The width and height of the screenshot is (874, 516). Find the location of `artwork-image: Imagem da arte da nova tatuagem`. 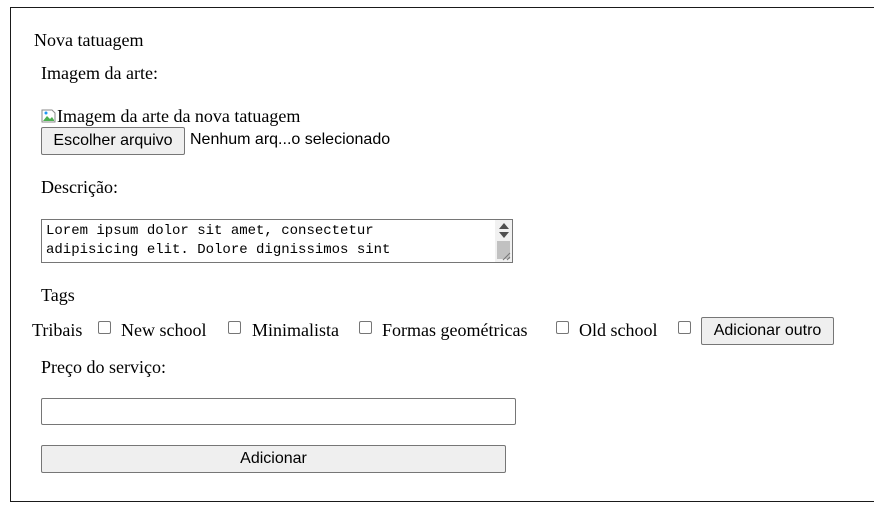

artwork-image: Imagem da arte da nova tatuagem is located at coordinates (170, 116).